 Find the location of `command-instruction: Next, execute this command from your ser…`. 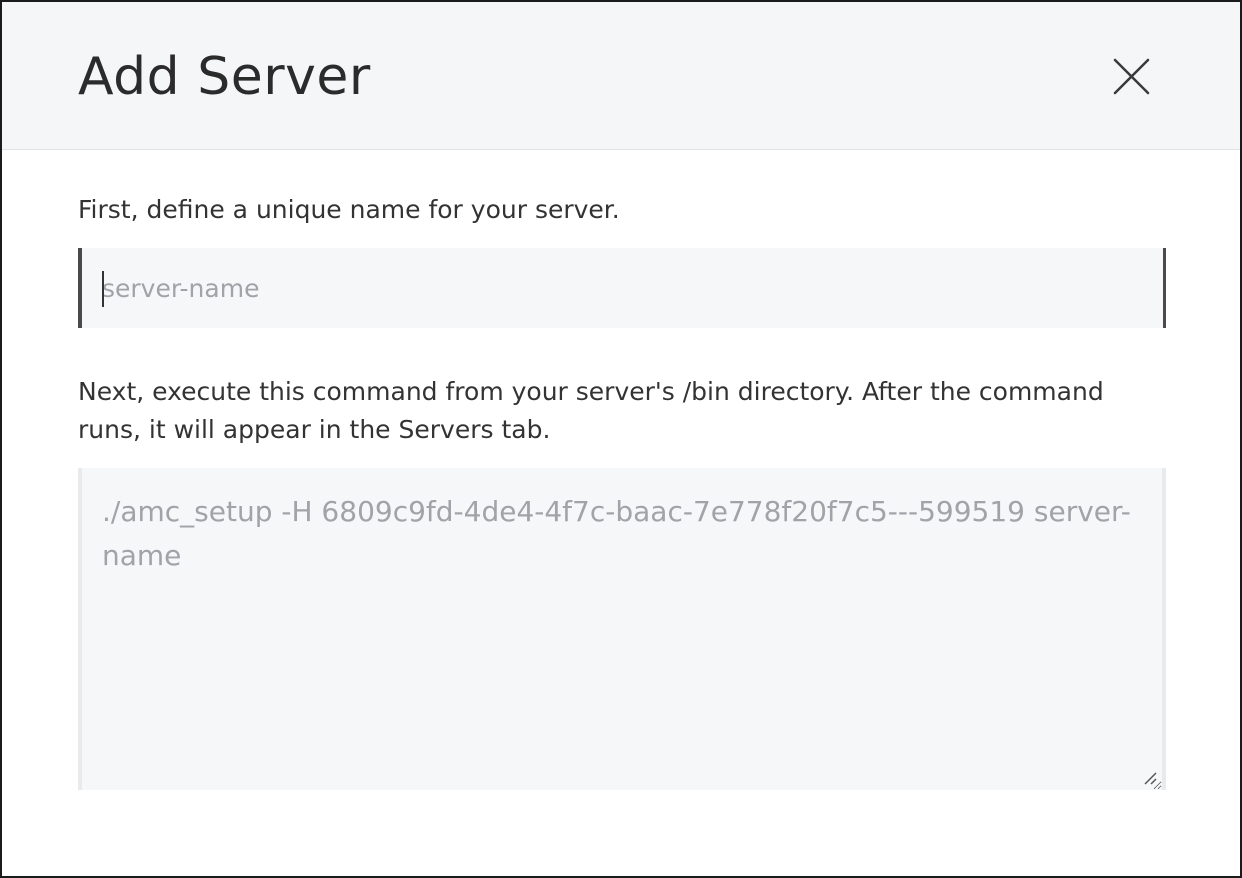

command-instruction: Next, execute this command from your ser… is located at coordinates (591, 410).